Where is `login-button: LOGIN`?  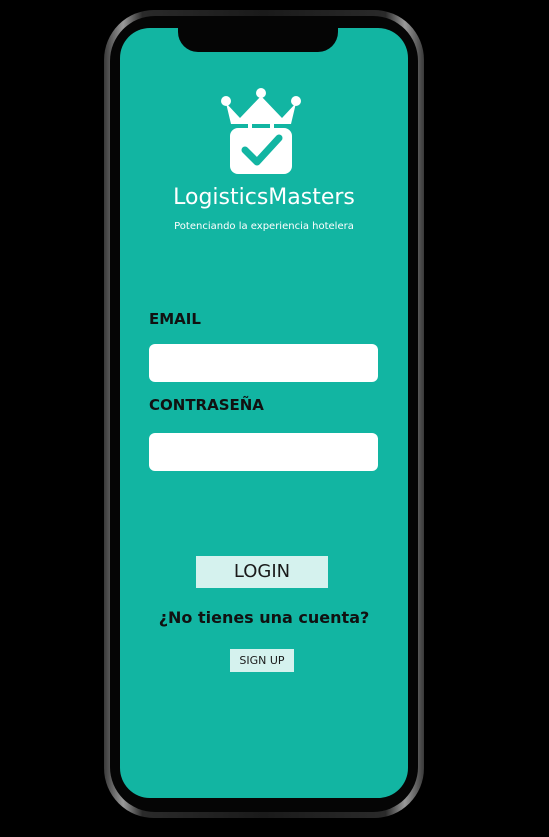 login-button: LOGIN is located at coordinates (262, 572).